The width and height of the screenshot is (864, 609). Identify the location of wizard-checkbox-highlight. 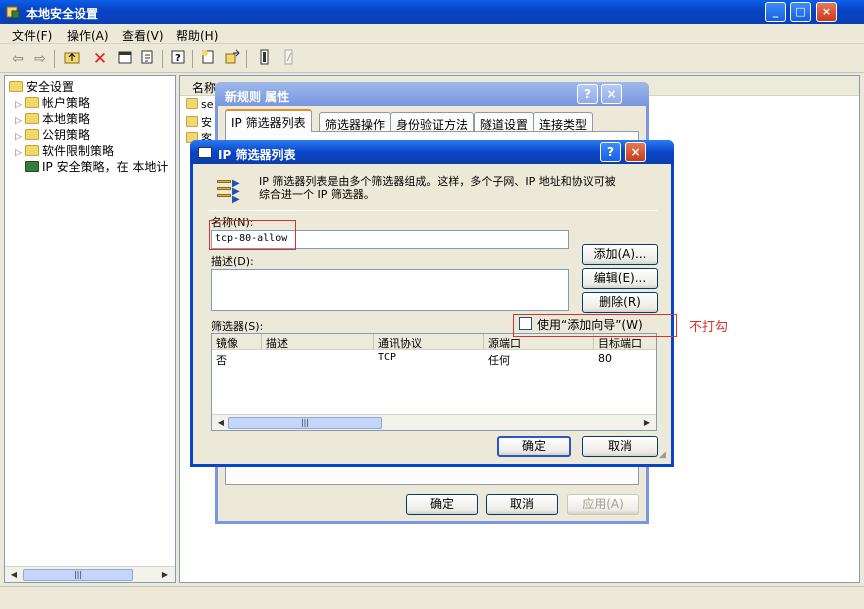
(595, 325).